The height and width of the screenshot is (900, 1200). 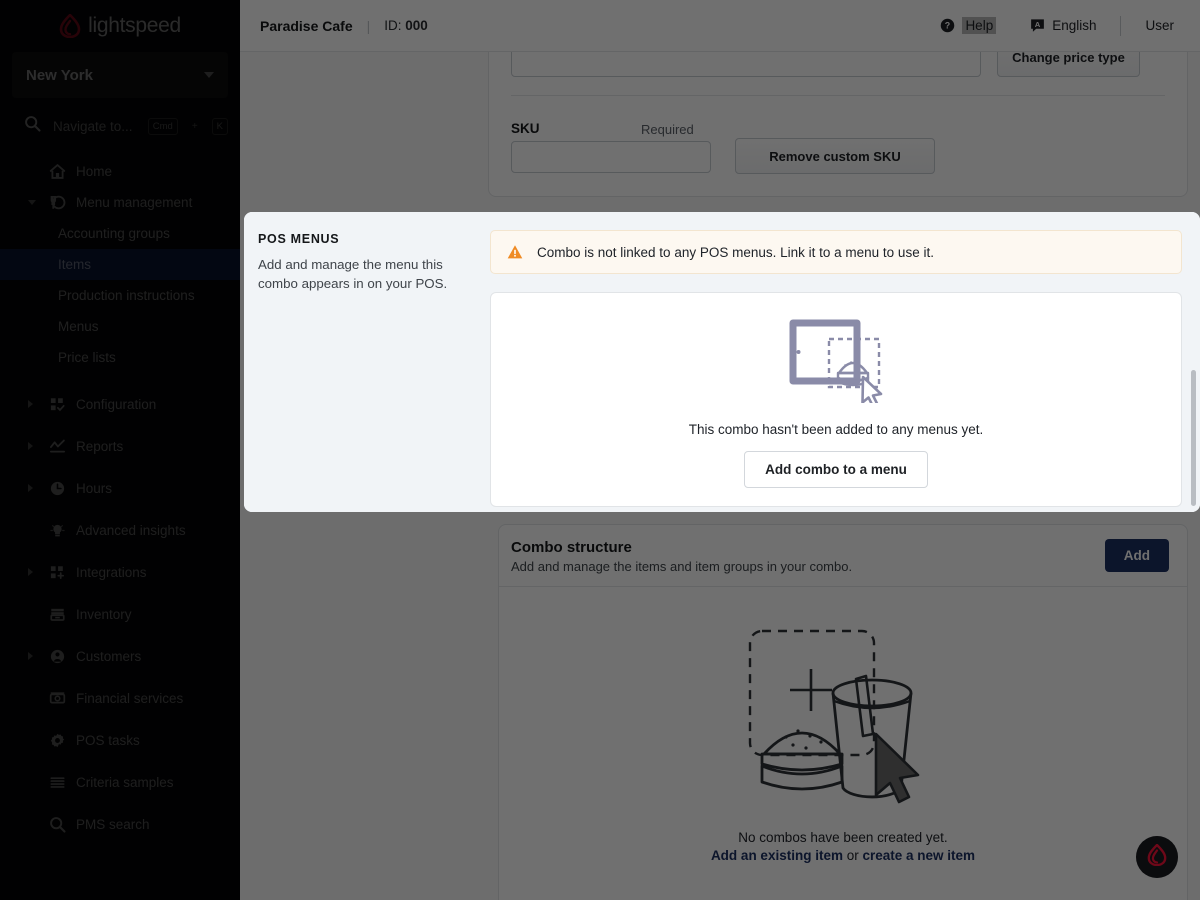 I want to click on user-menu-button: User, so click(x=1159, y=25).